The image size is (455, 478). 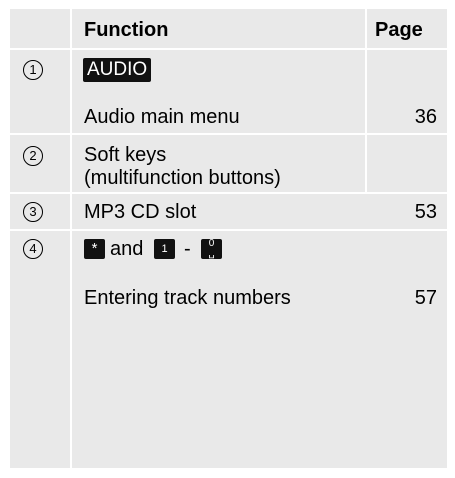 What do you see at coordinates (164, 249) in the screenshot?
I see `one-key-icon: 1` at bounding box center [164, 249].